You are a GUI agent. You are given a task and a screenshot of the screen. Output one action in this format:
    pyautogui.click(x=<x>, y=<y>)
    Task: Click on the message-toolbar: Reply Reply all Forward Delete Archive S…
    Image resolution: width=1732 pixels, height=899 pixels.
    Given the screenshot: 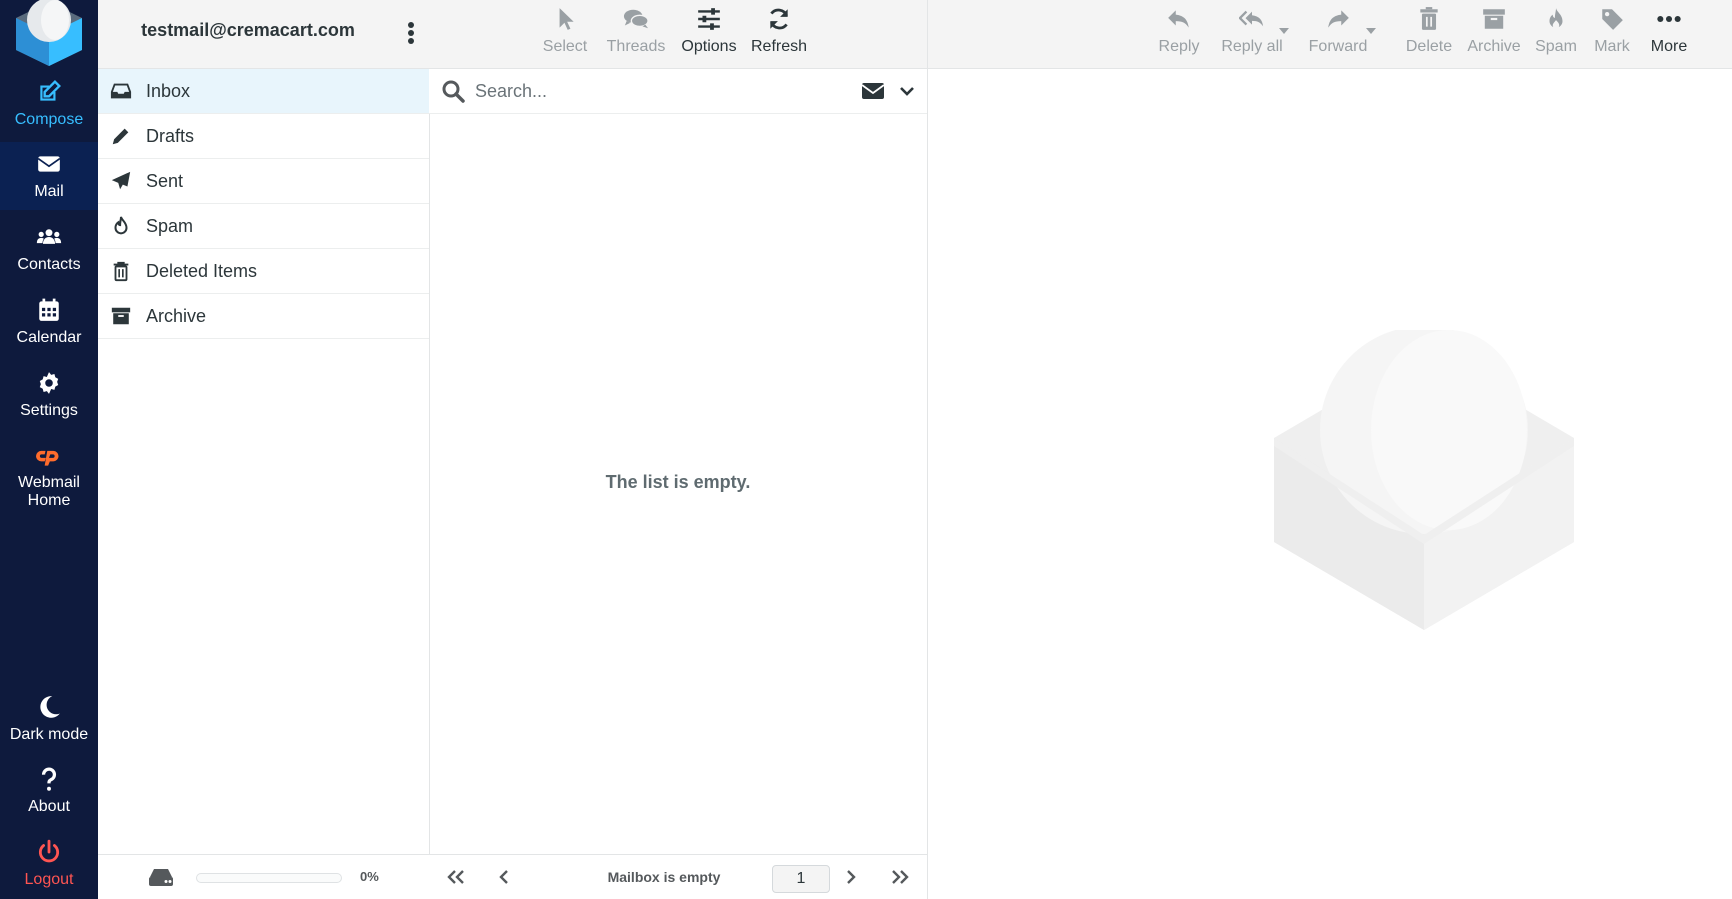 What is the action you would take?
    pyautogui.click(x=1330, y=34)
    